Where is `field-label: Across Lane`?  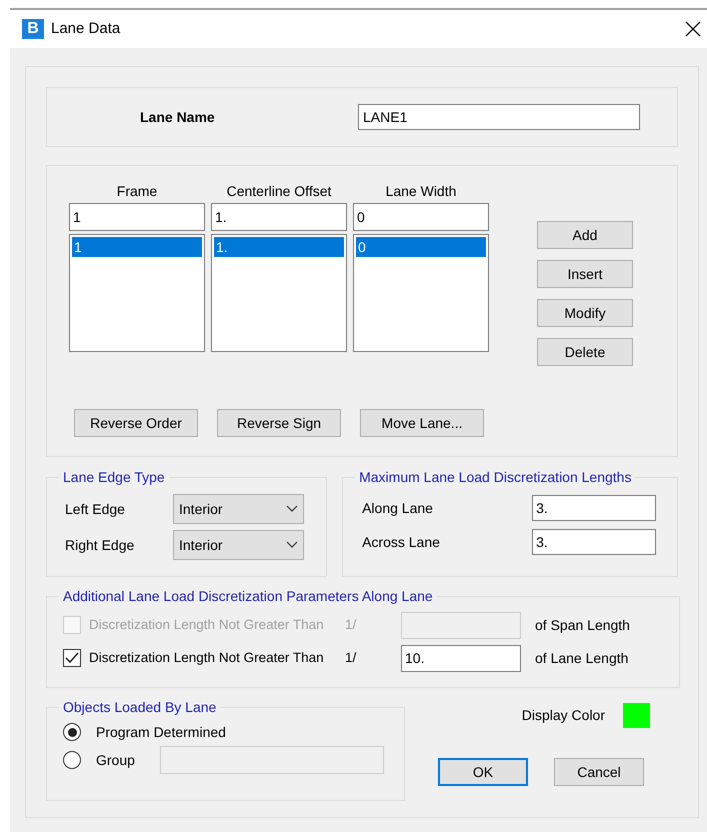 field-label: Across Lane is located at coordinates (401, 542).